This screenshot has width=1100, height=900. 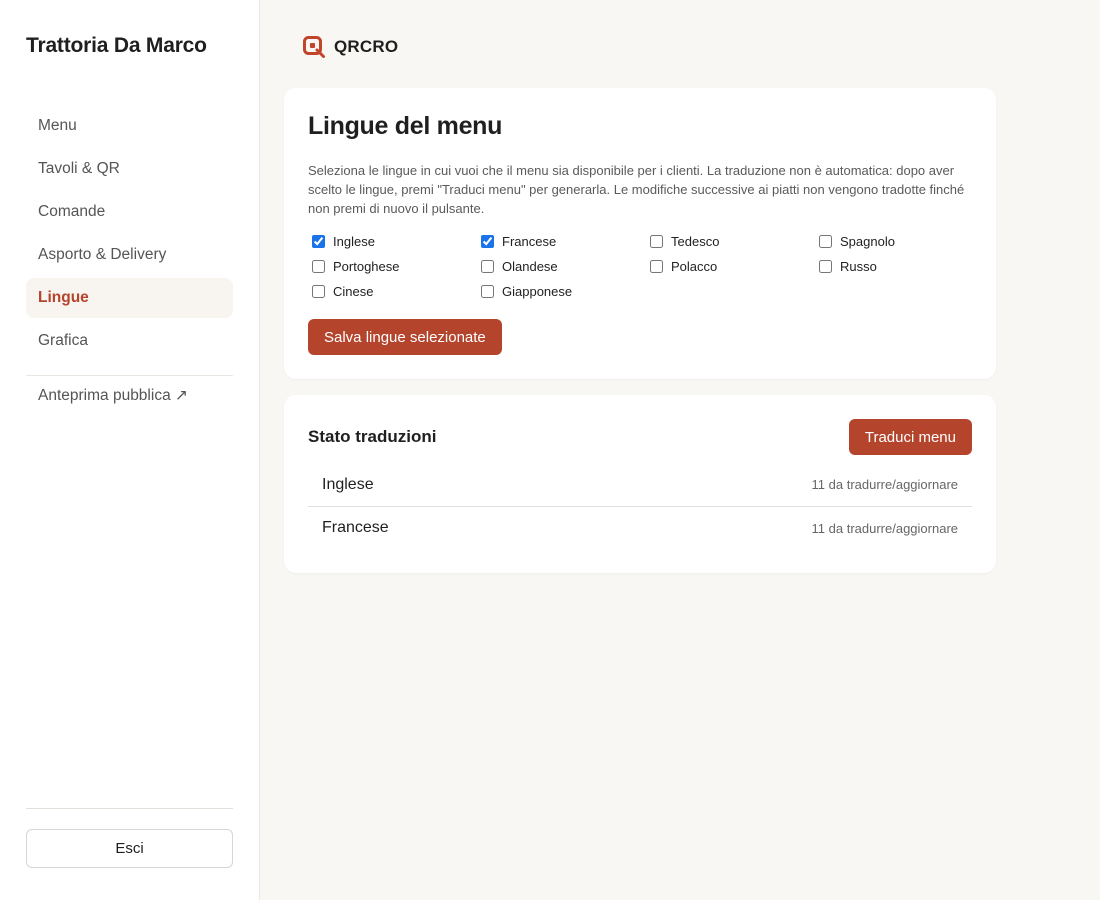 What do you see at coordinates (129, 341) in the screenshot?
I see `sidebar-item-graphics: Grafica` at bounding box center [129, 341].